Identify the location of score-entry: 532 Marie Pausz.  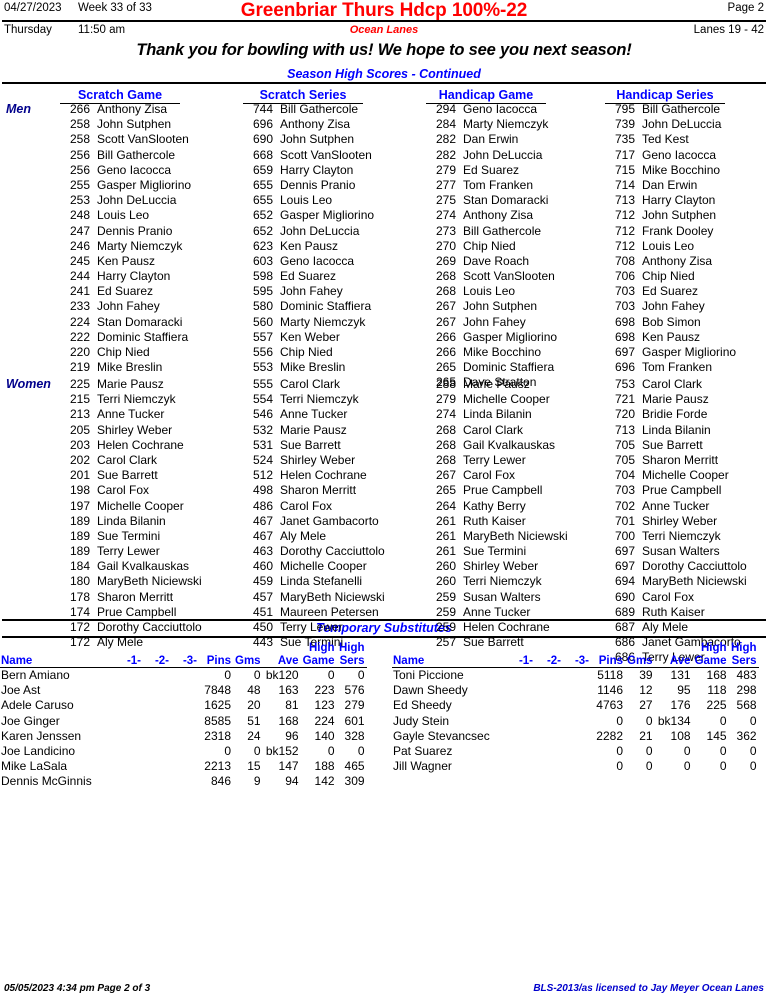
(315, 430).